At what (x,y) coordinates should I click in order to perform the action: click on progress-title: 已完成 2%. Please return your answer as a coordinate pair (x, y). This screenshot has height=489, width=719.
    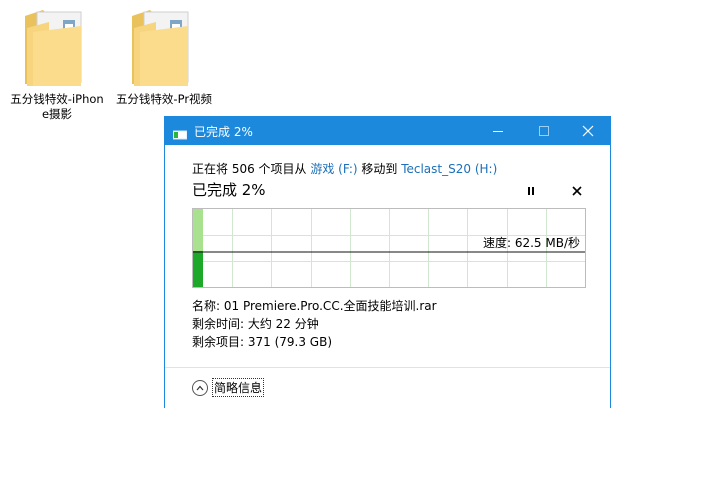
    Looking at the image, I should click on (229, 190).